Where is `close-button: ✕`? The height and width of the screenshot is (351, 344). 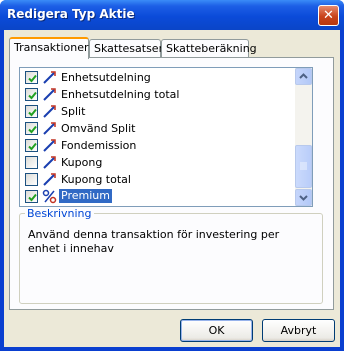 close-button: ✕ is located at coordinates (328, 15).